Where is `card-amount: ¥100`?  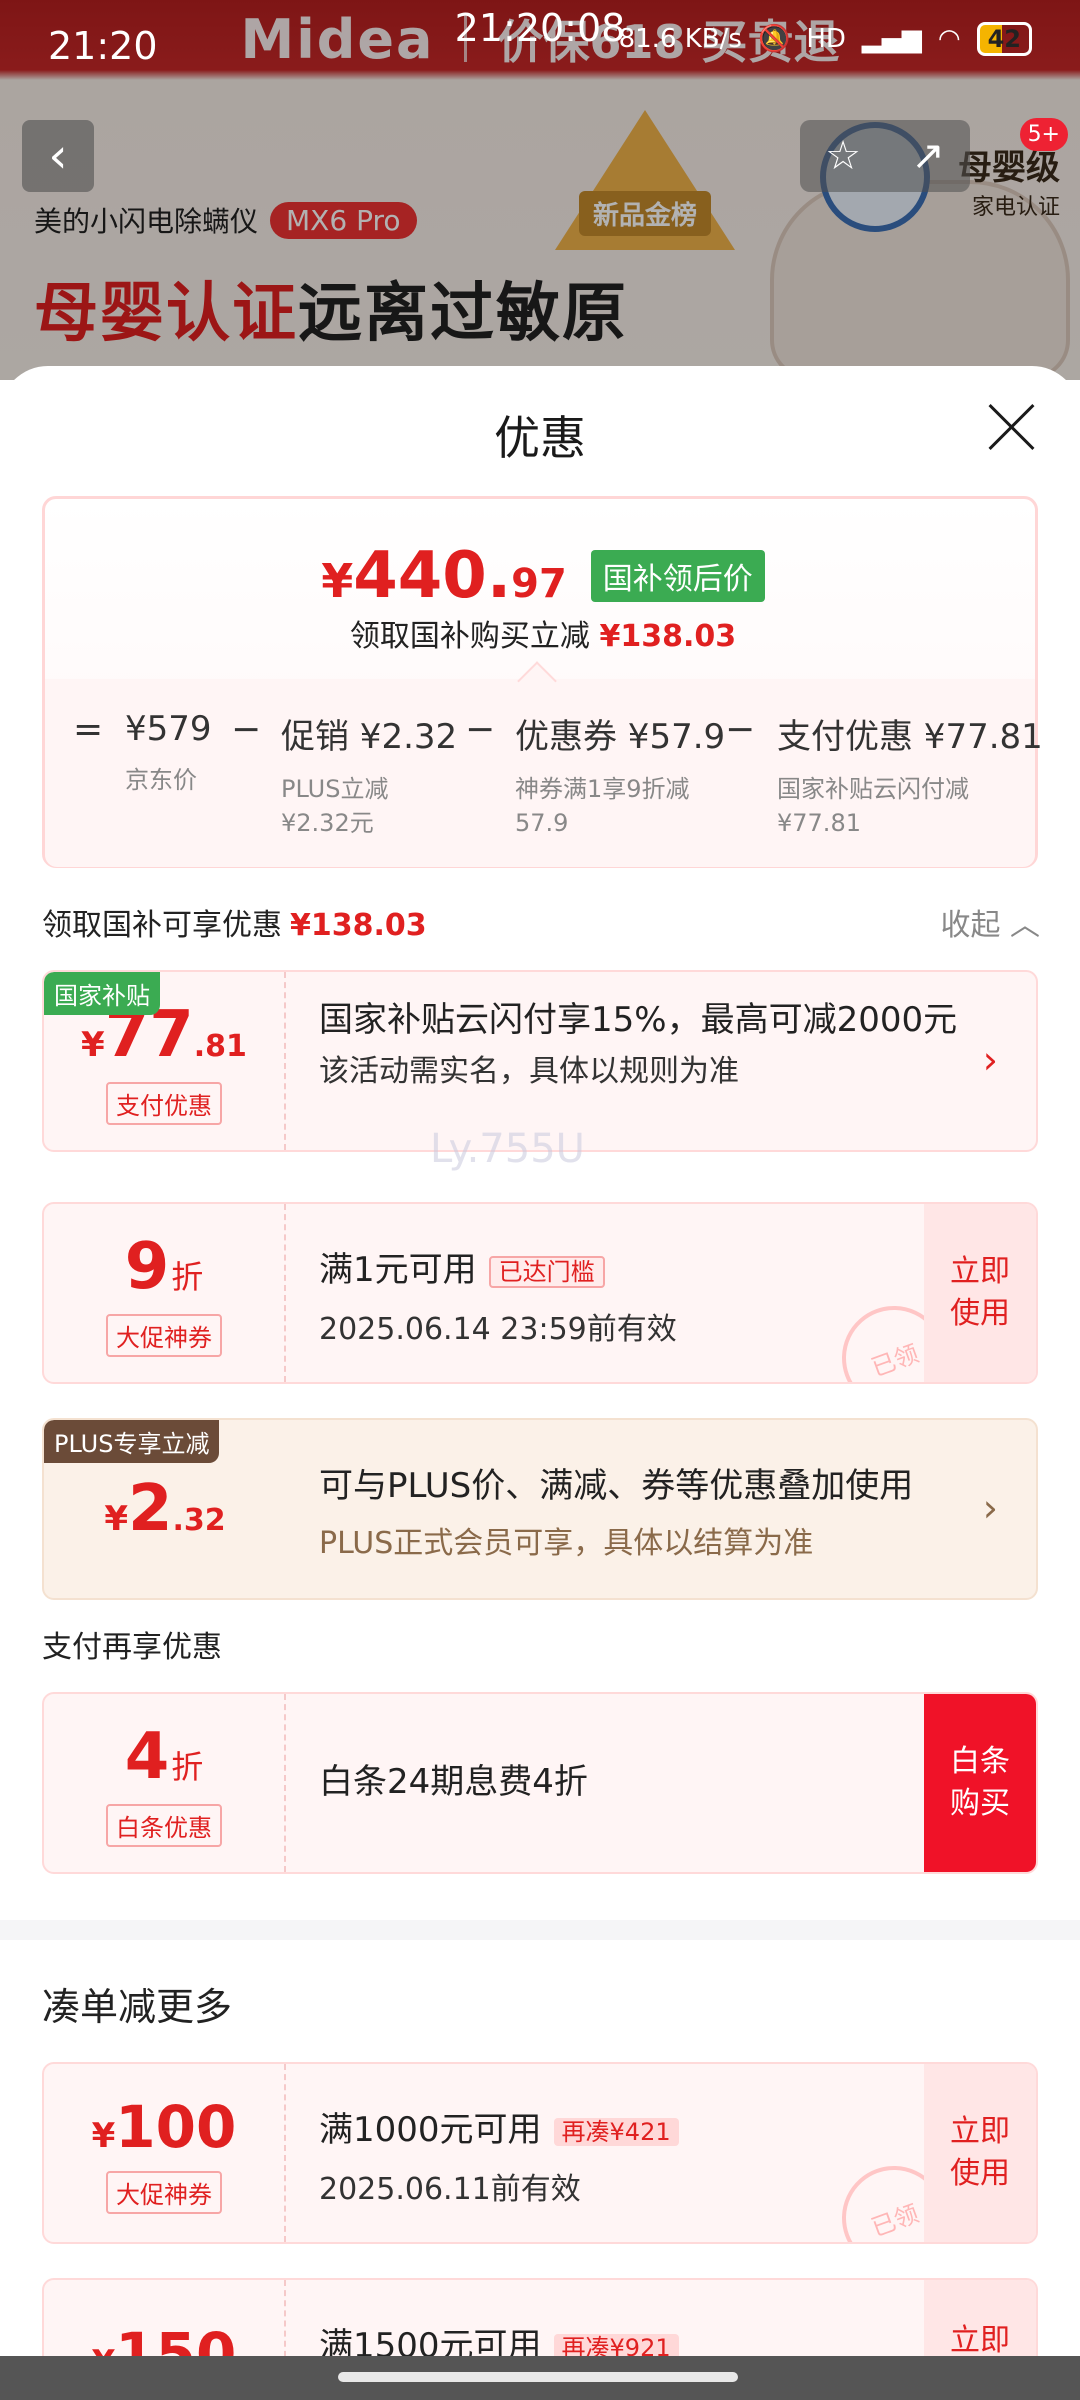
card-amount: ¥100 is located at coordinates (164, 2127).